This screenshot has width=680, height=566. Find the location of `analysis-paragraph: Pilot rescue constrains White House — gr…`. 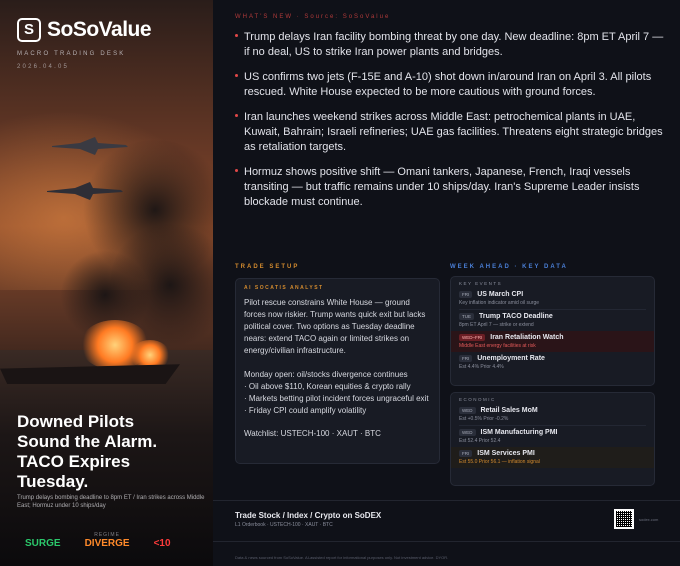

analysis-paragraph: Pilot rescue constrains White House — gr… is located at coordinates (335, 326).